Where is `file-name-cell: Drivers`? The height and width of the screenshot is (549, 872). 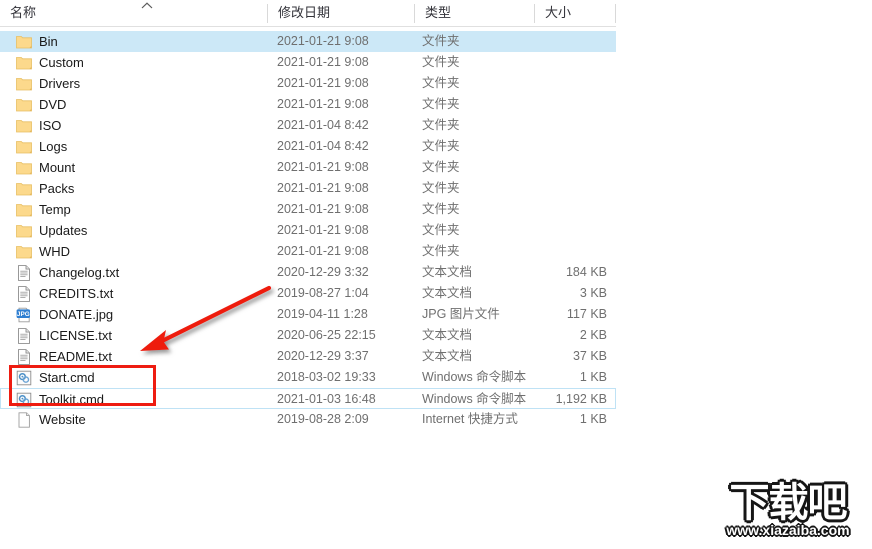
file-name-cell: Drivers is located at coordinates (48, 83).